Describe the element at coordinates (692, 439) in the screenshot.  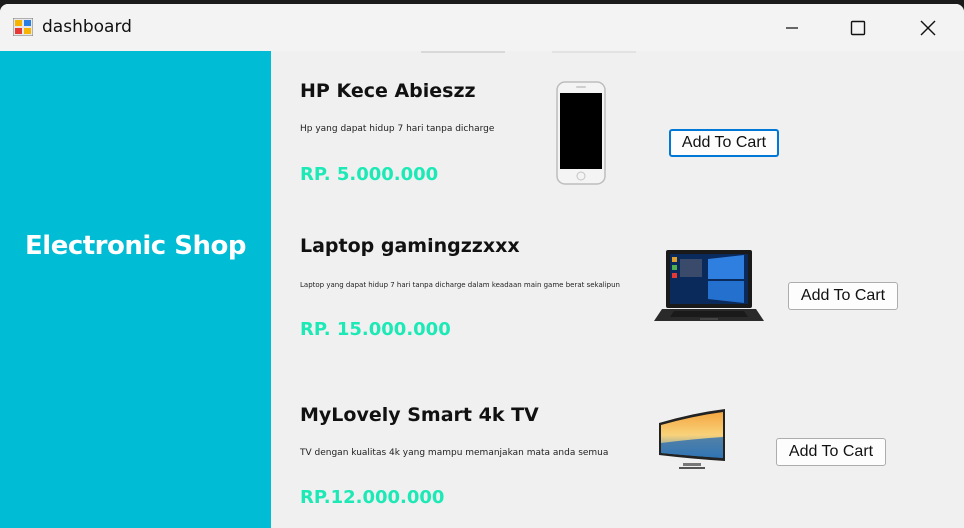
I see `tv-image` at that location.